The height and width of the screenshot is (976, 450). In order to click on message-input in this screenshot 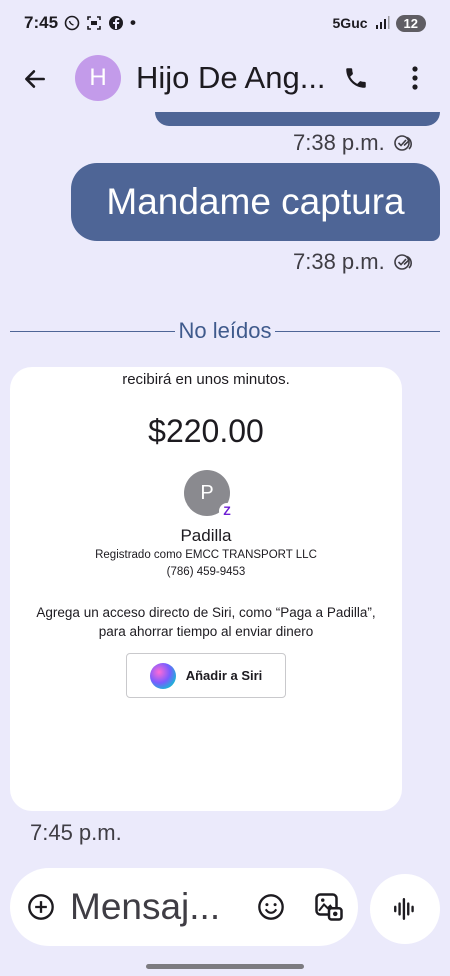, I will do `click(155, 907)`.